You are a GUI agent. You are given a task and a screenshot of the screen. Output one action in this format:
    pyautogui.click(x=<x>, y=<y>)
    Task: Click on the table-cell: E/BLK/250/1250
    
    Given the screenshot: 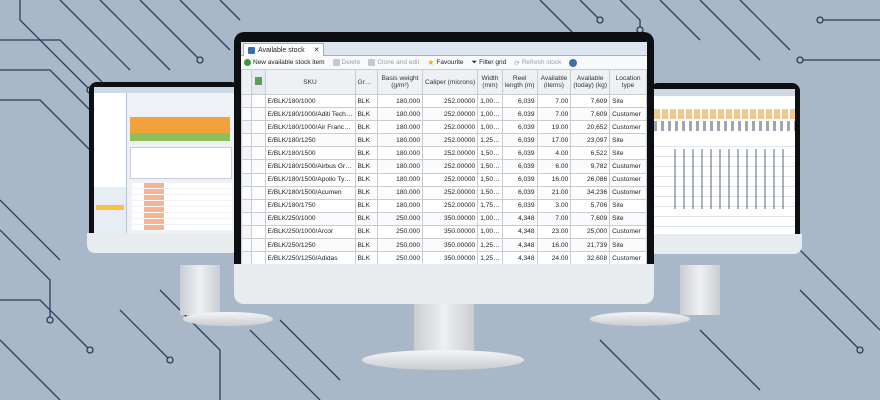 What is the action you would take?
    pyautogui.click(x=310, y=245)
    